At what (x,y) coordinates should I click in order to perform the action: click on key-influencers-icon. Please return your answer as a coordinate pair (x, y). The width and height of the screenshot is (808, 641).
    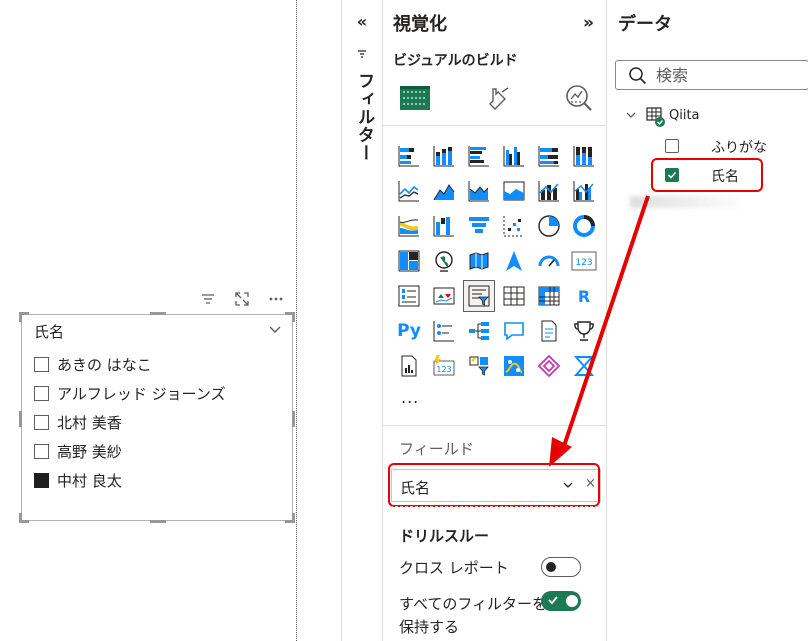
    Looking at the image, I should click on (444, 331).